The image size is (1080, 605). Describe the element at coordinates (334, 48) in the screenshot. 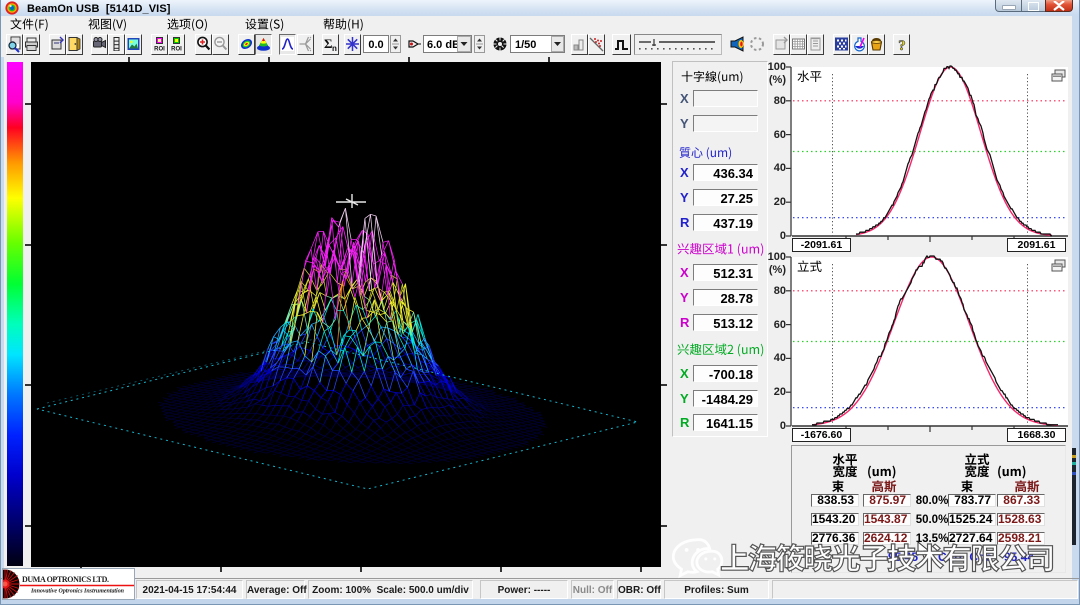

I see `svg-text: n` at that location.